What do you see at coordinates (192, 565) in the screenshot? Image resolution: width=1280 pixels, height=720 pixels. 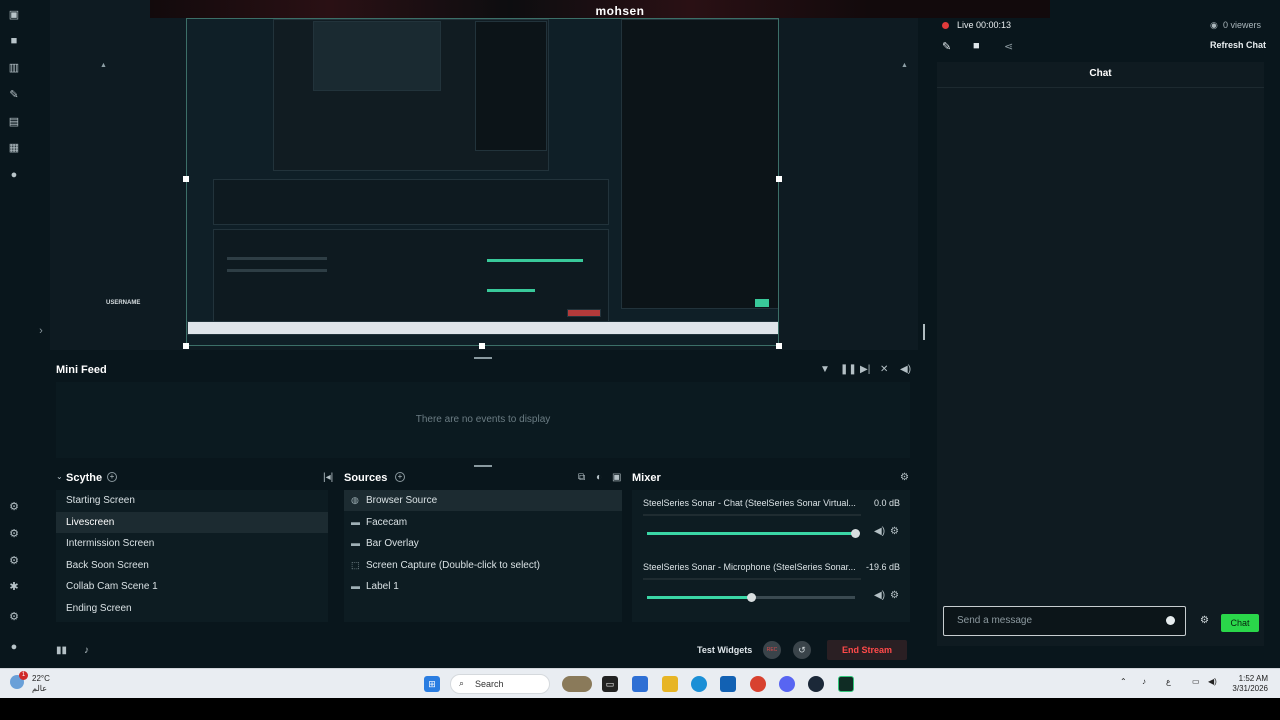 I see `scene-item: Back Soon Screen` at bounding box center [192, 565].